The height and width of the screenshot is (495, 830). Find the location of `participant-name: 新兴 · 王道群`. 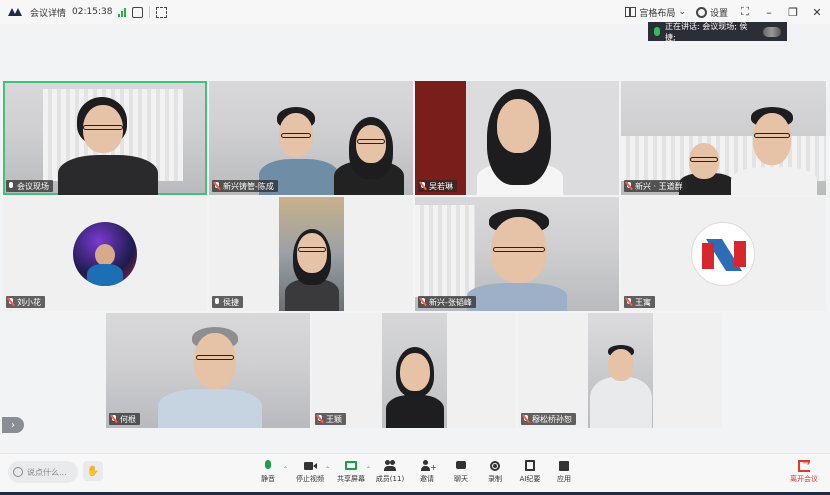

participant-name: 新兴 · 王道群 is located at coordinates (659, 186).